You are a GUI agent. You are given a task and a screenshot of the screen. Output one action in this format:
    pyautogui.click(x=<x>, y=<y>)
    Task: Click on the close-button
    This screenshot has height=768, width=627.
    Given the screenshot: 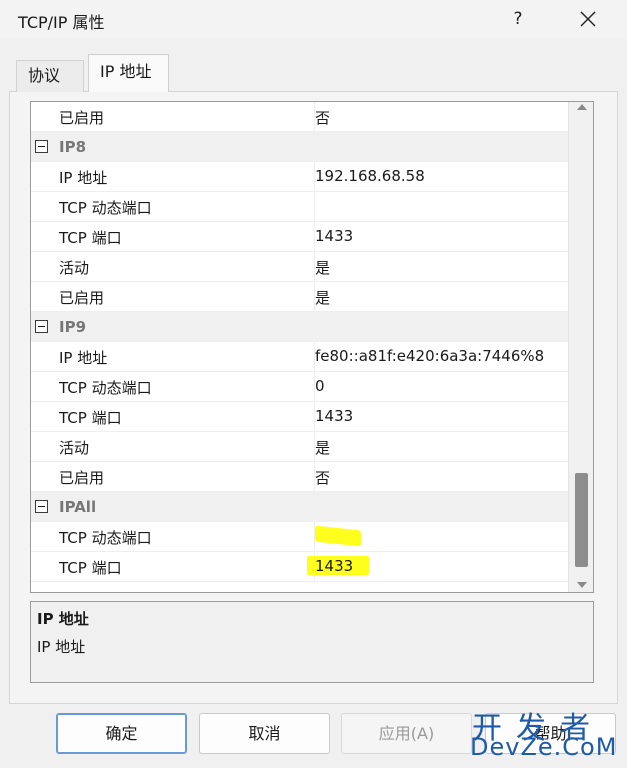 What is the action you would take?
    pyautogui.click(x=588, y=19)
    